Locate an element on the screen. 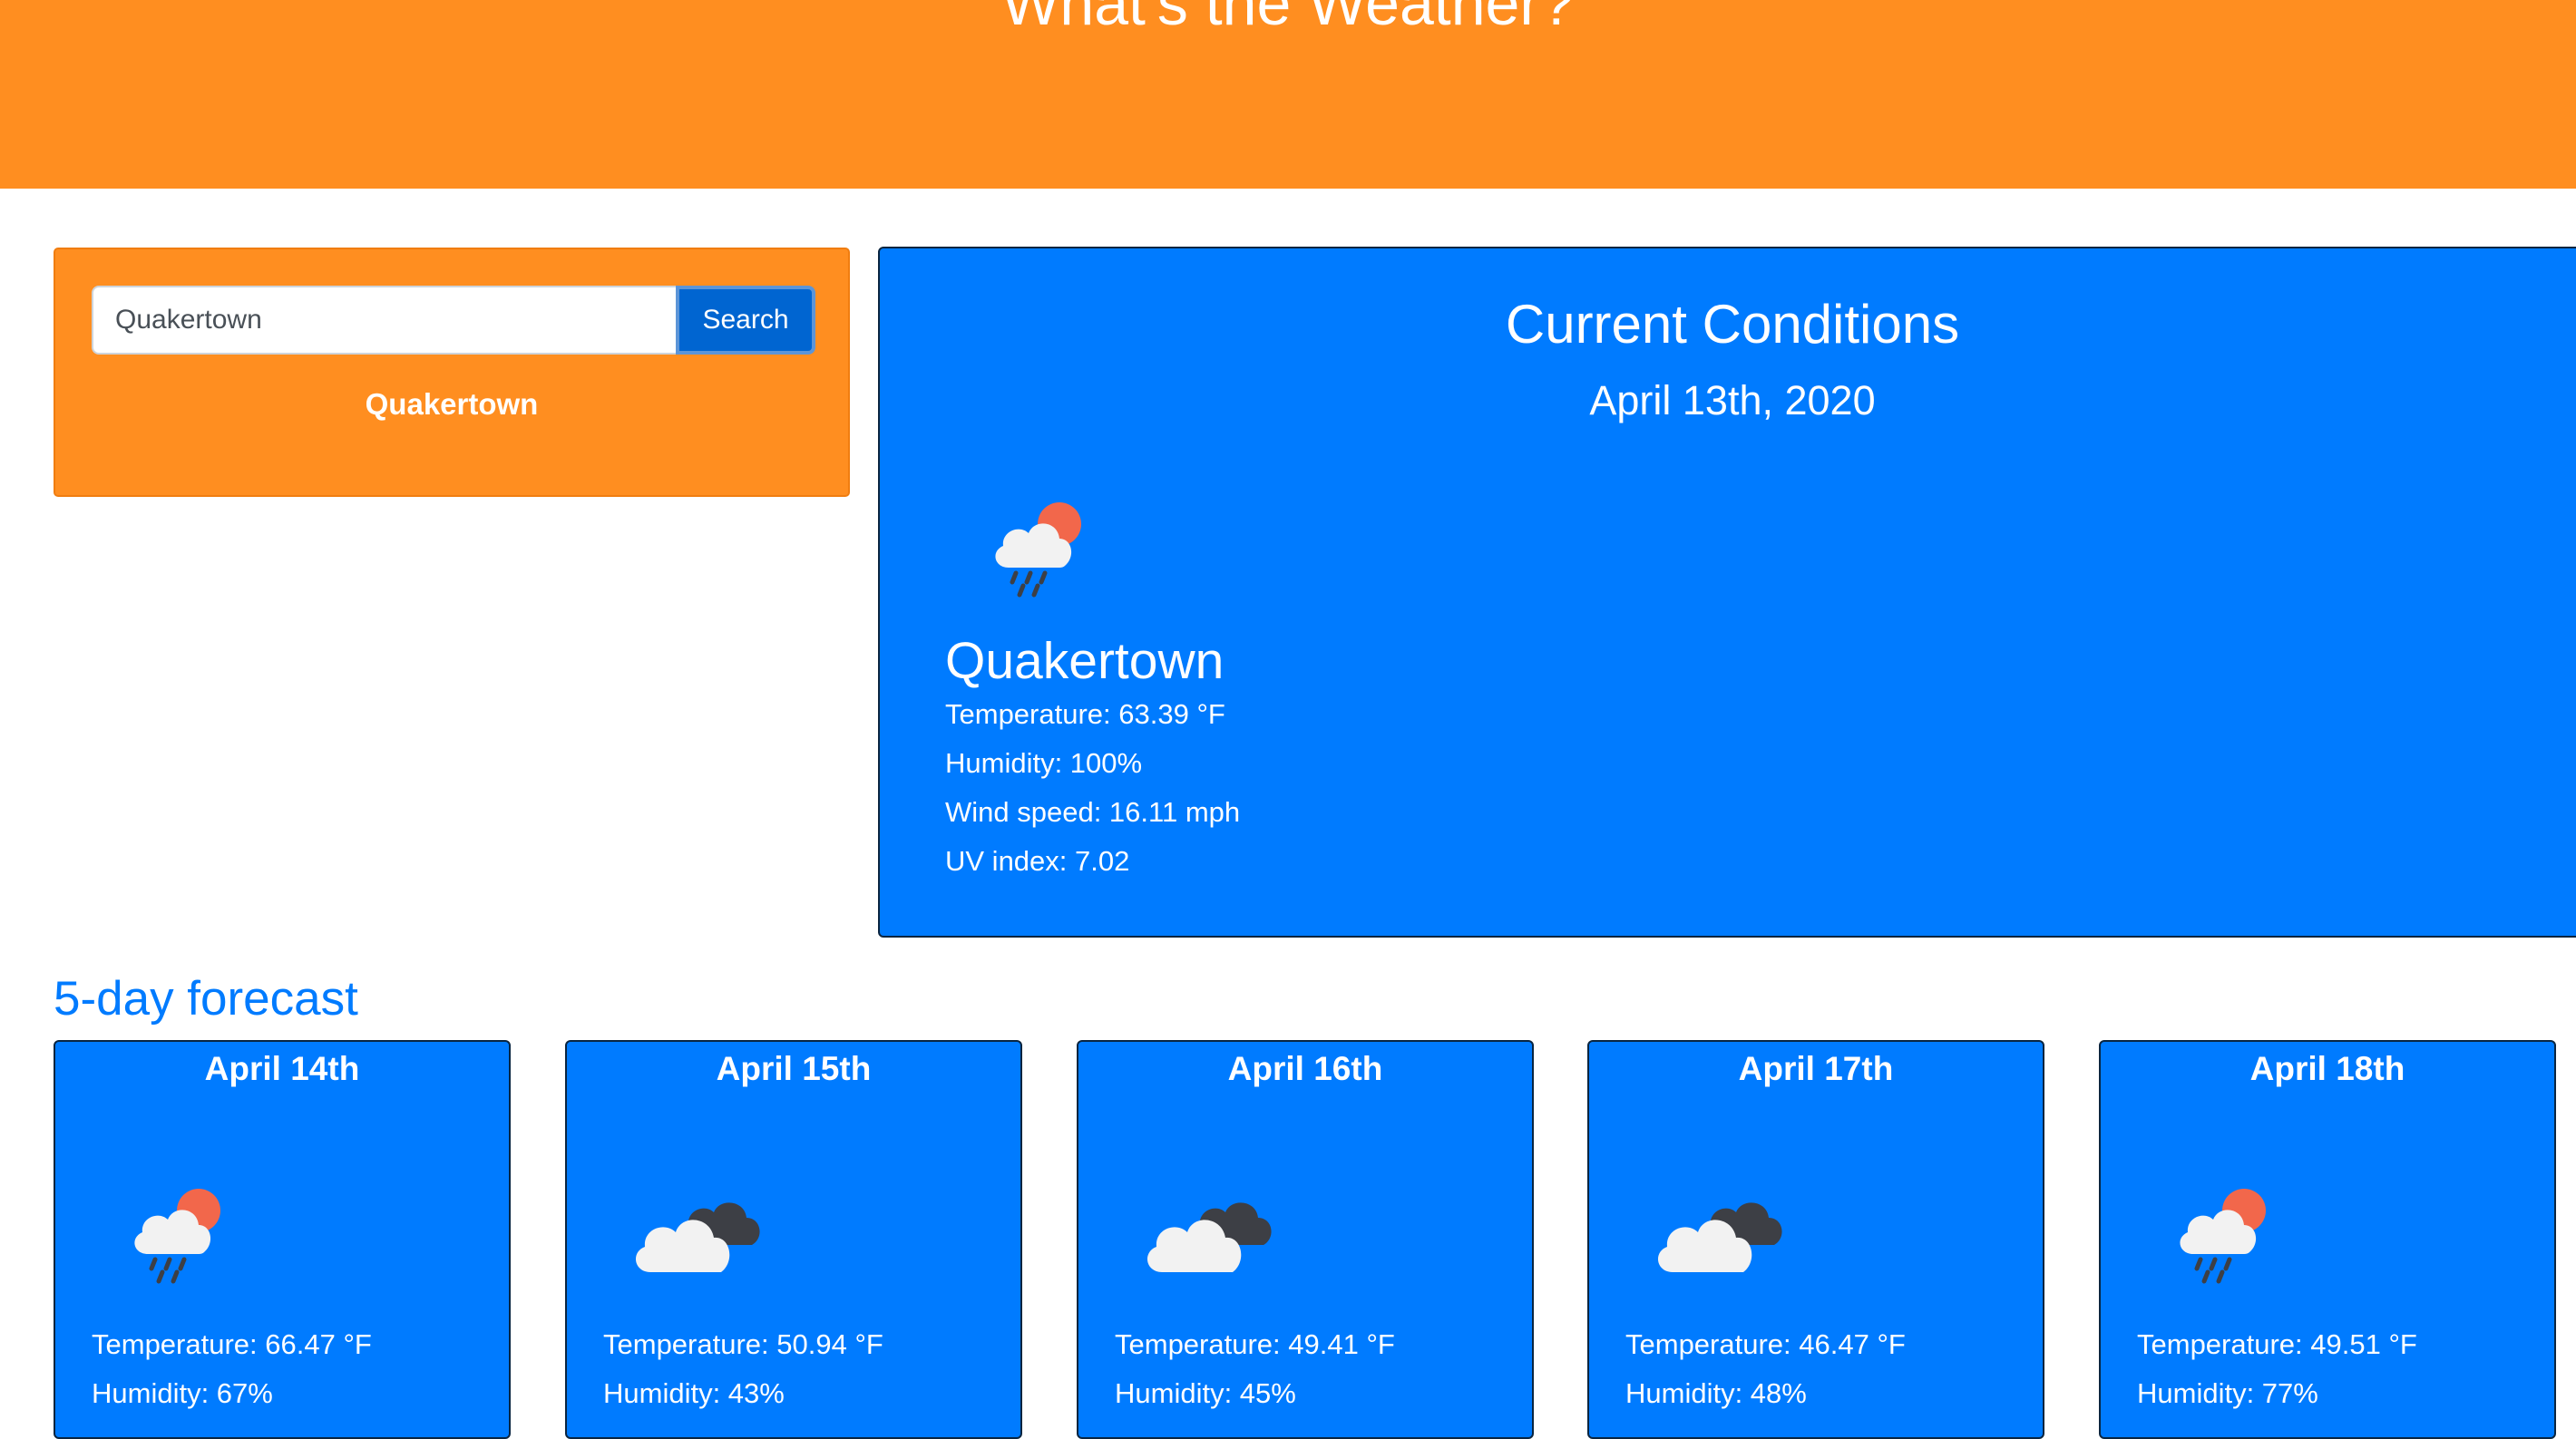 Image resolution: width=2576 pixels, height=1439 pixels. page-title: What's the Weather? is located at coordinates (1288, 19).